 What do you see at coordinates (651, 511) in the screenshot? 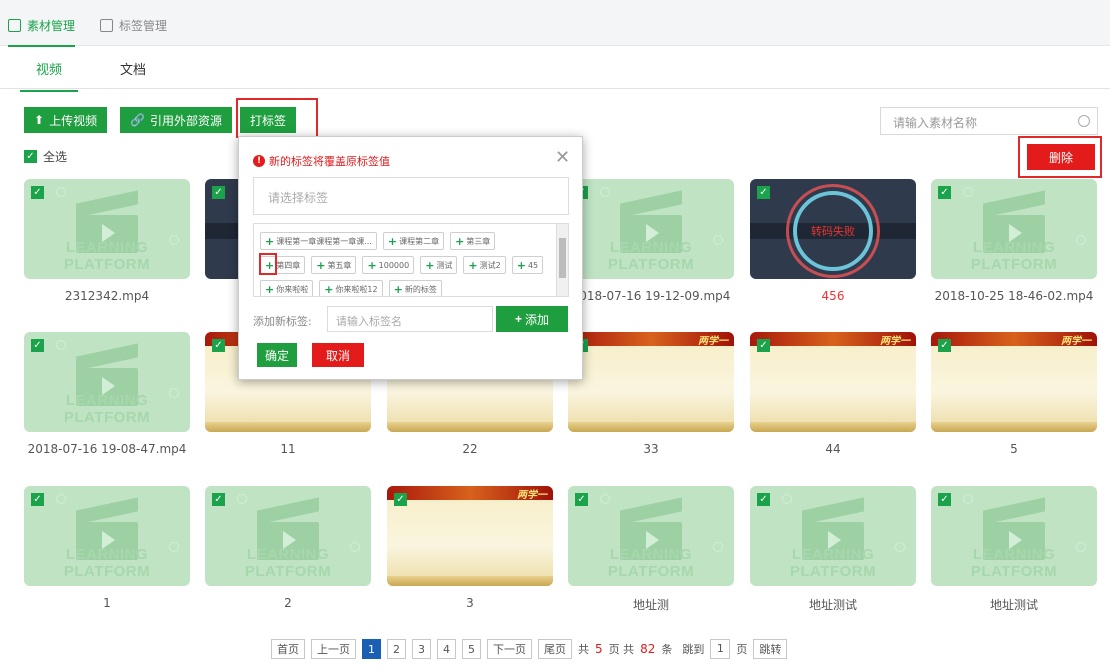
I see `clapper-top` at bounding box center [651, 511].